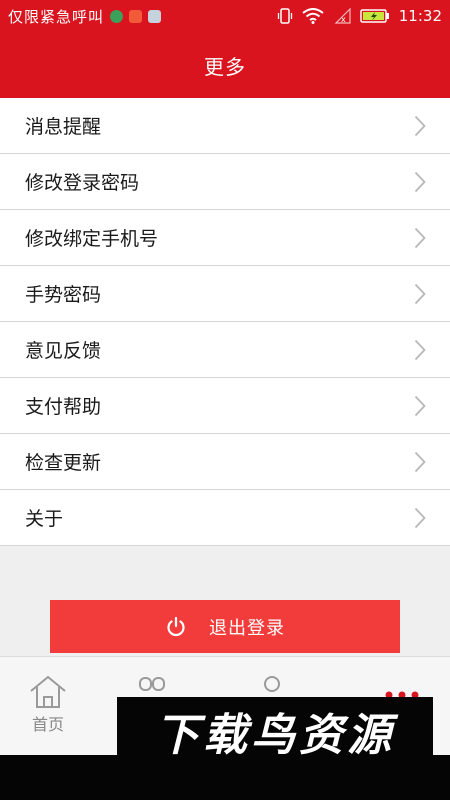  I want to click on status-right: x 11:32, so click(359, 16).